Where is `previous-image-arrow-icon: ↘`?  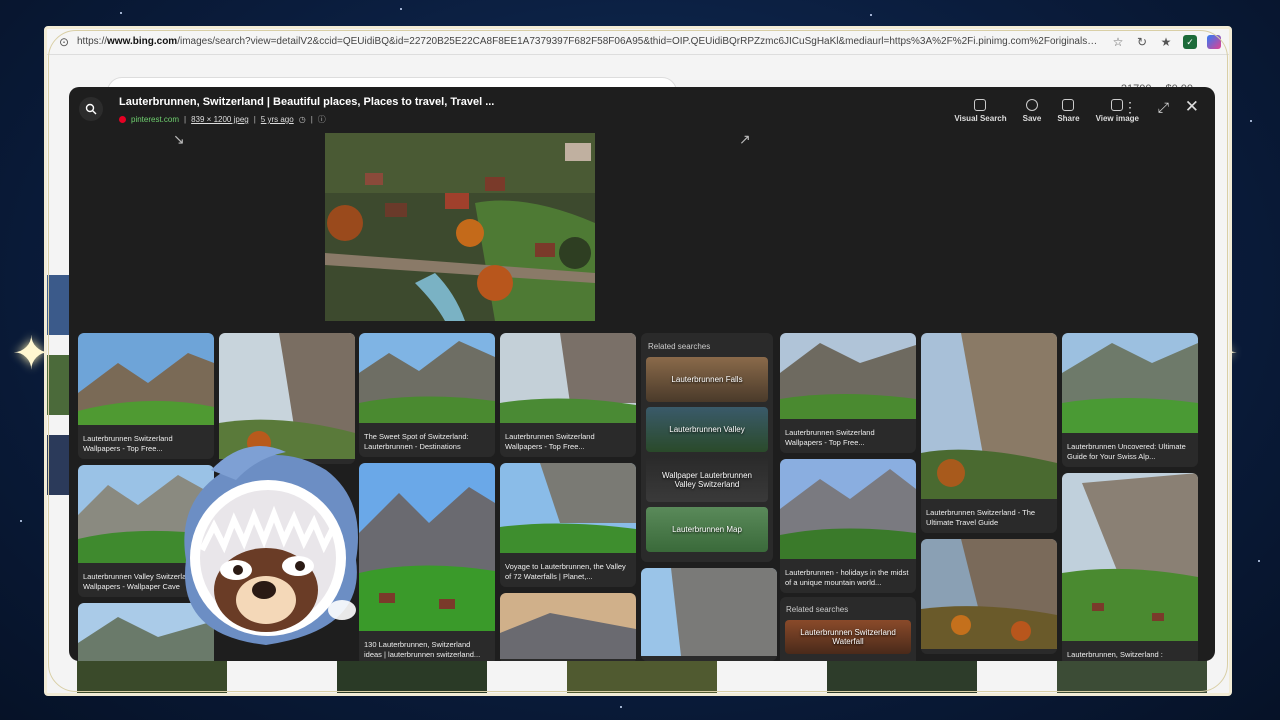
previous-image-arrow-icon: ↘ is located at coordinates (179, 139).